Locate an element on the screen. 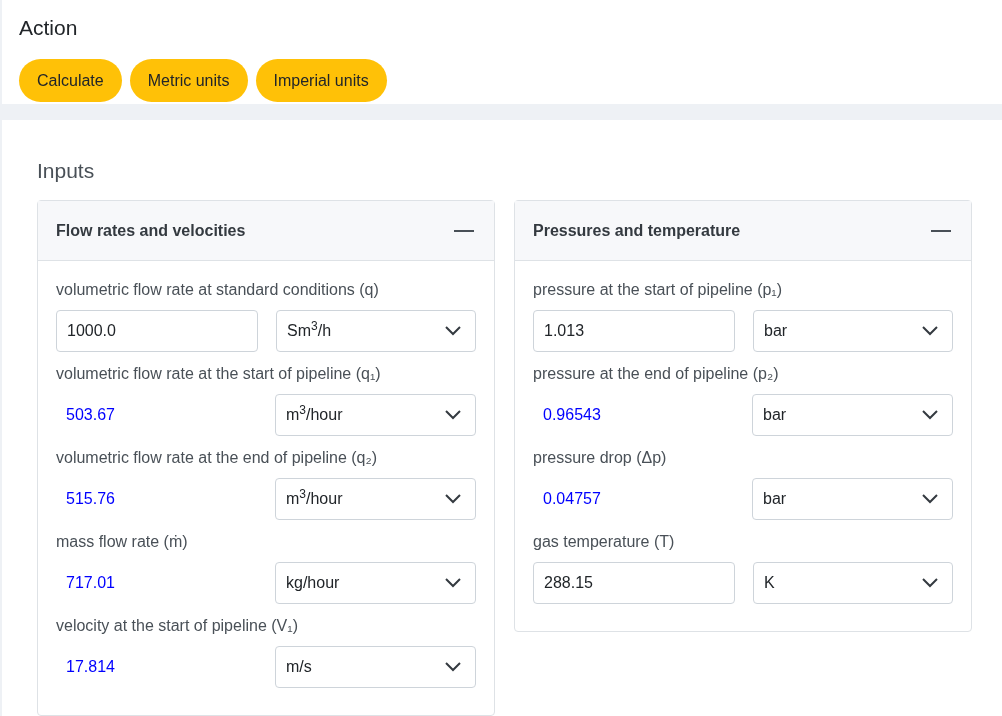  field-label: velocity at the start of pipeline (V₁) is located at coordinates (177, 626).